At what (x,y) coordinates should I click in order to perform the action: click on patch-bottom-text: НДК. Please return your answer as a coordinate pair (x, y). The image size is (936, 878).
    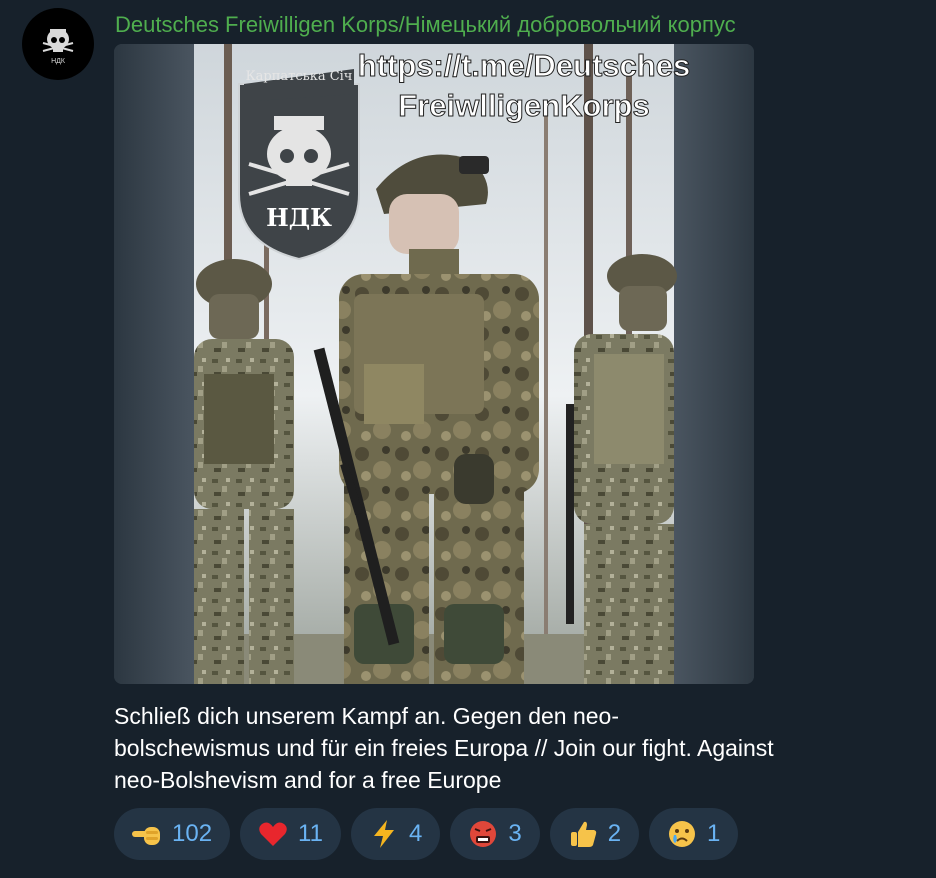
    Looking at the image, I should click on (299, 217).